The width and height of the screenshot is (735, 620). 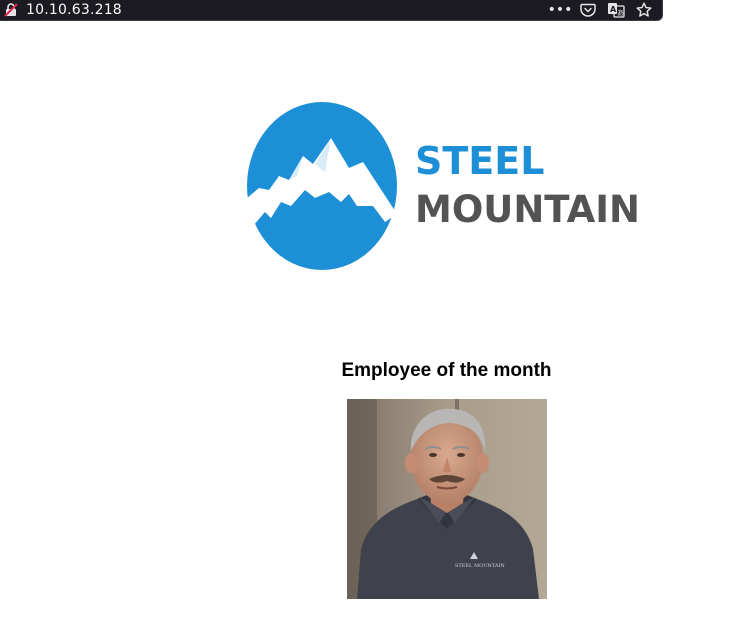 I want to click on mountain-emblem-icon, so click(x=322, y=186).